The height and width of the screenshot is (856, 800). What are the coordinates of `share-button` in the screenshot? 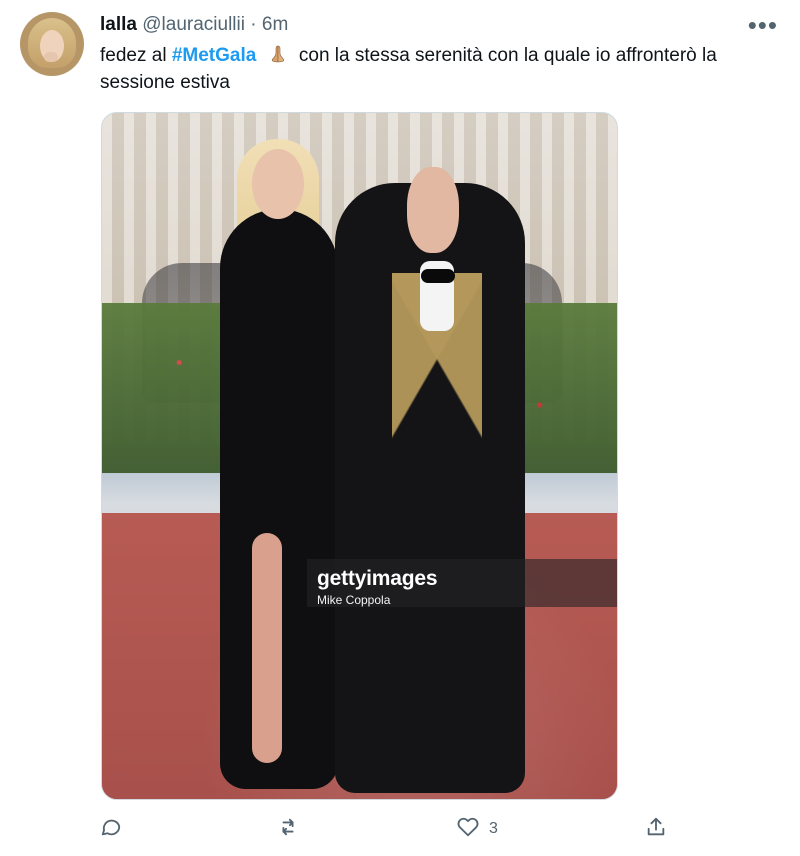 It's located at (661, 829).